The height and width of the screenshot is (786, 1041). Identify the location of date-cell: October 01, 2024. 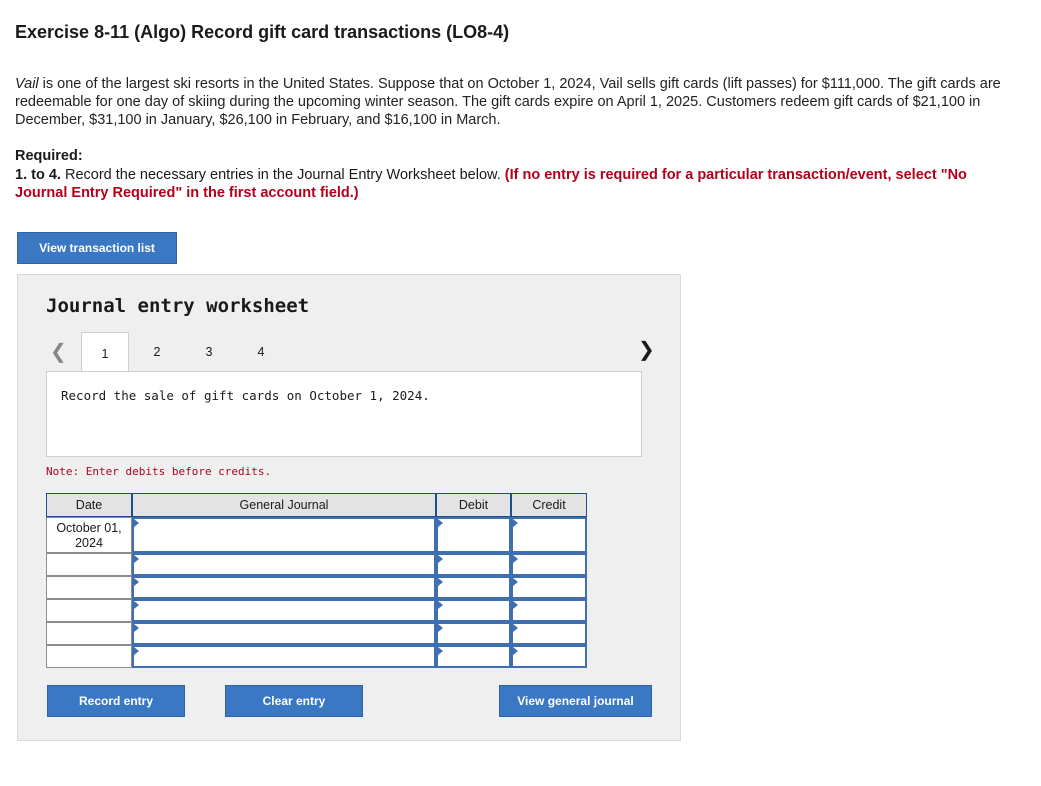
(89, 535).